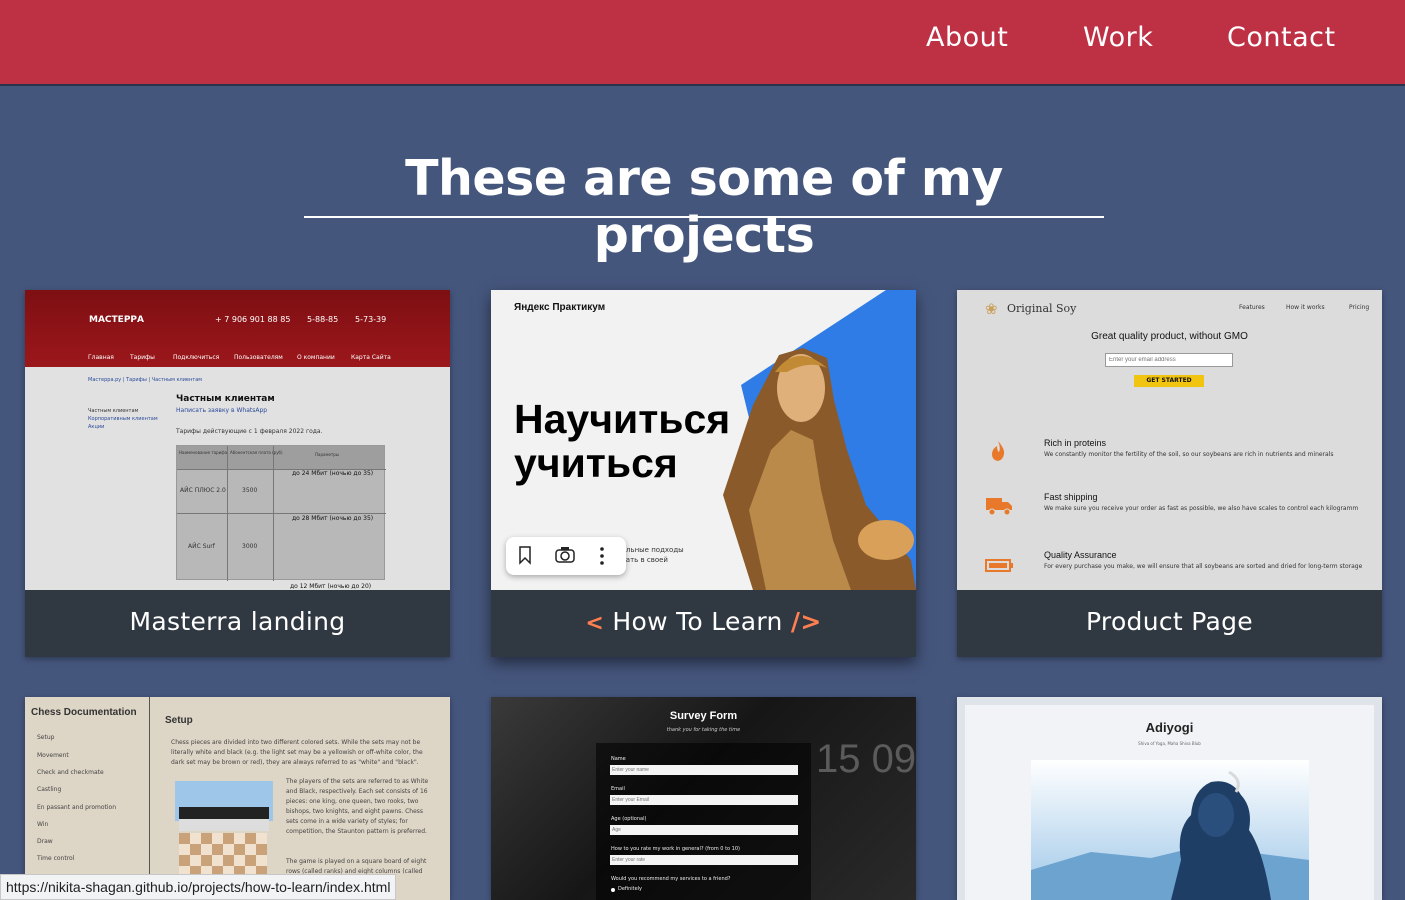  Describe the element at coordinates (333, 518) in the screenshot. I see `preview-table-cell: до 28 Мбит (ночью до 35)` at that location.